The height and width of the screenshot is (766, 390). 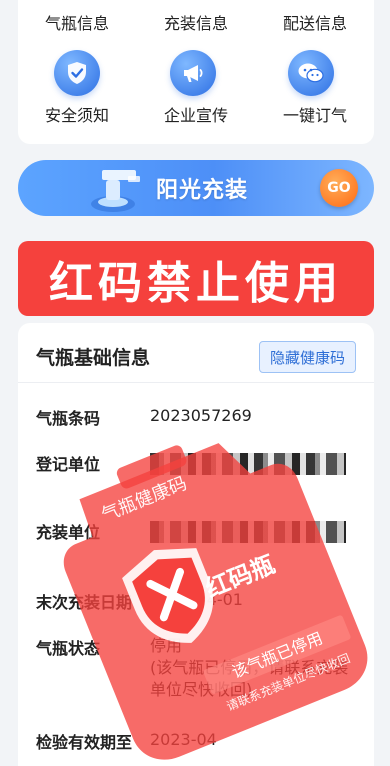 What do you see at coordinates (196, 353) in the screenshot?
I see `info-card-header: 气瓶基础信息 隐藏健康码` at bounding box center [196, 353].